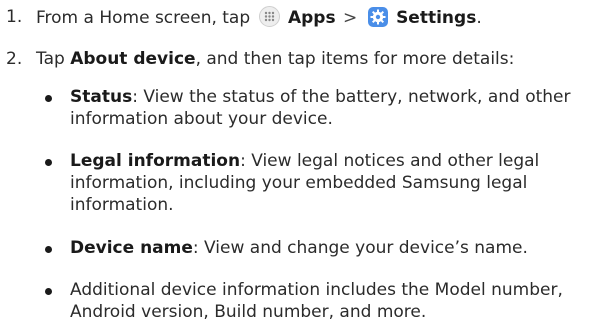  Describe the element at coordinates (377, 17) in the screenshot. I see `gear-icon` at that location.